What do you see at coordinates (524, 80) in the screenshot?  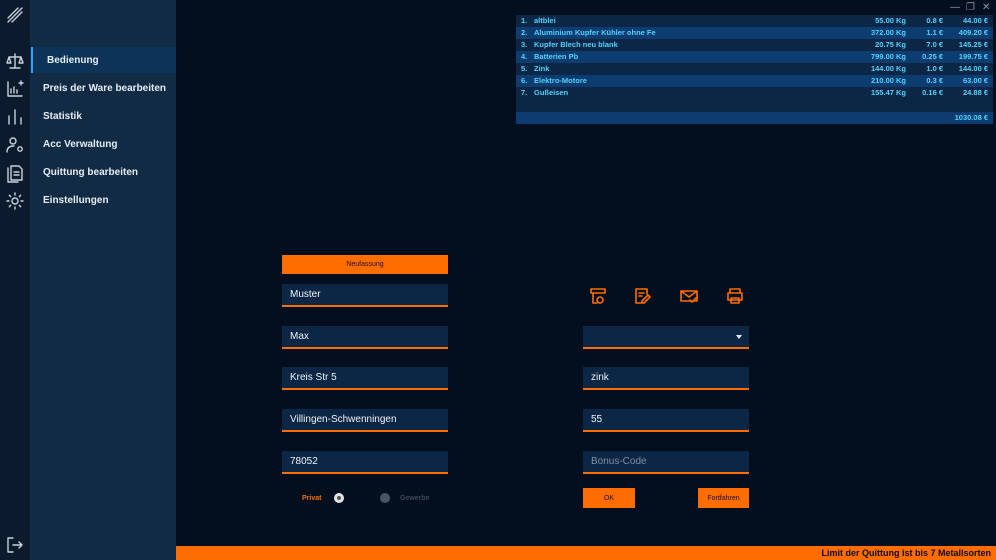 I see `row-number: 6.` at bounding box center [524, 80].